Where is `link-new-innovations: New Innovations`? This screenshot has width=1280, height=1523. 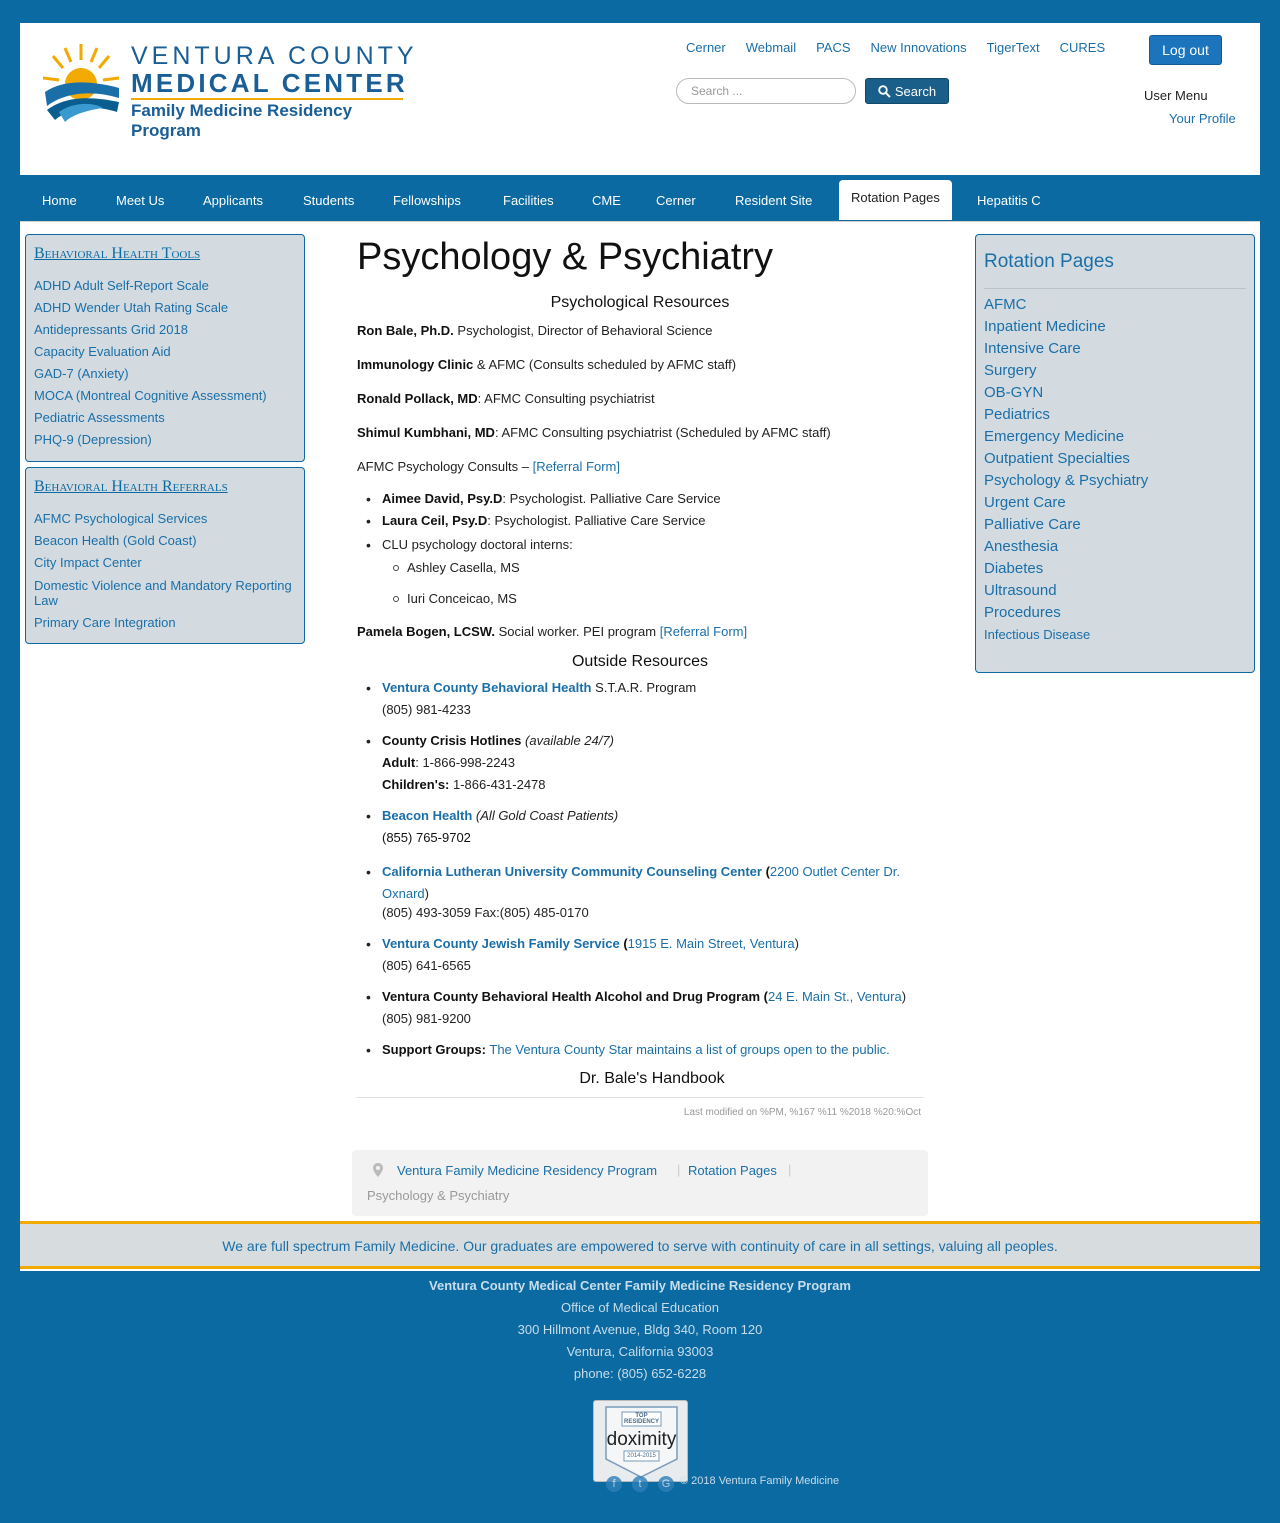
link-new-innovations: New Innovations is located at coordinates (919, 47).